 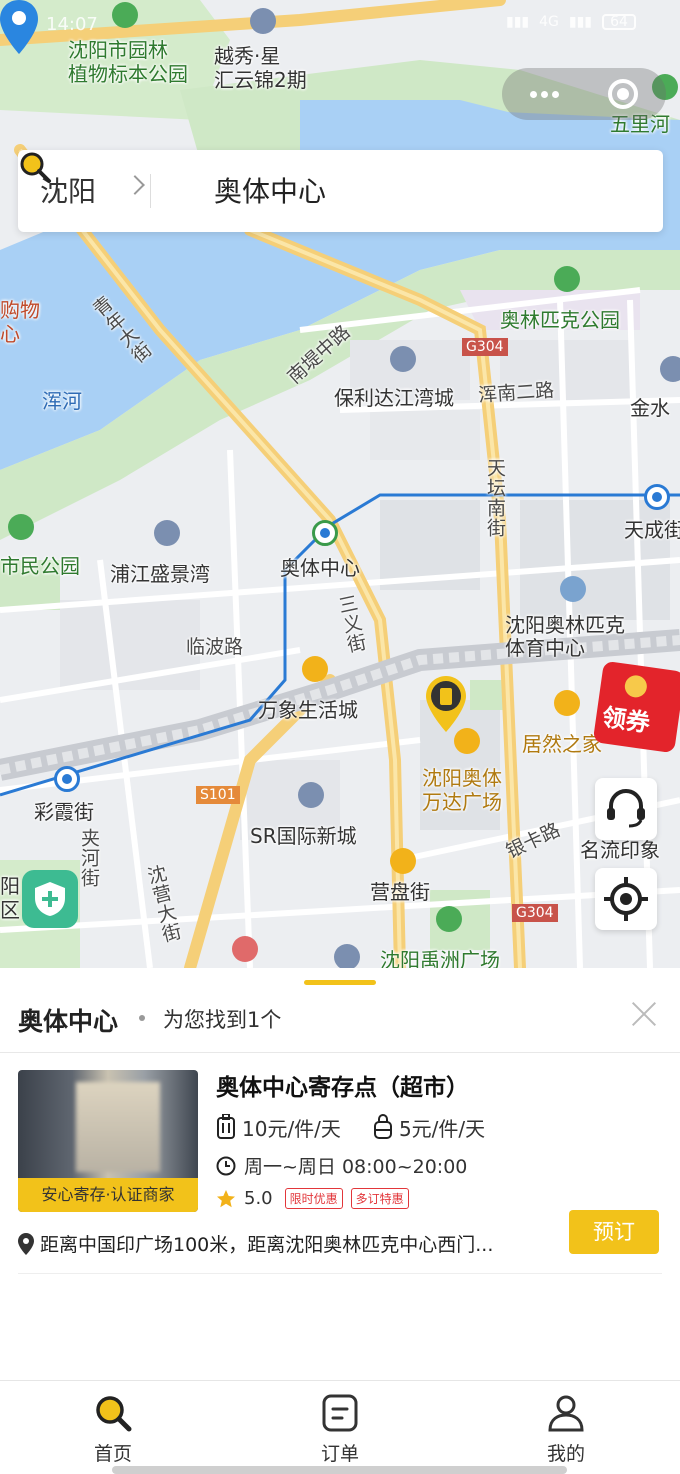 I want to click on stadium-icon, so click(x=573, y=589).